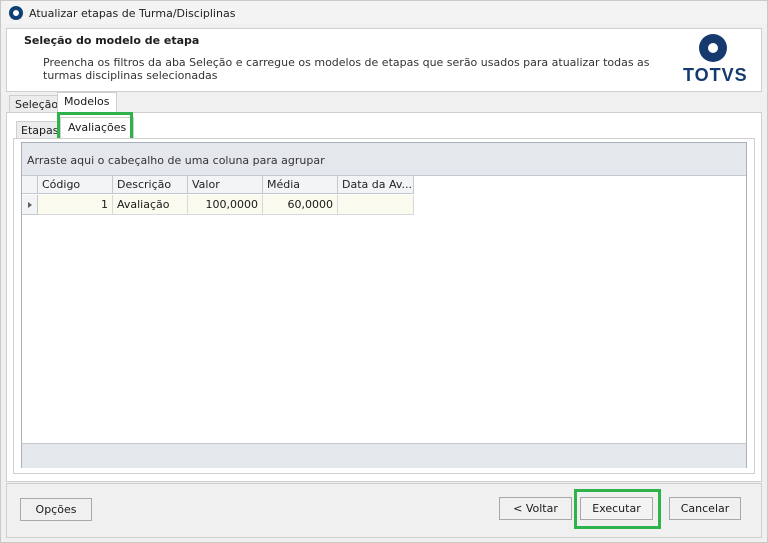  I want to click on window-title: Atualizar etapas de Turma/Disciplinas, so click(132, 13).